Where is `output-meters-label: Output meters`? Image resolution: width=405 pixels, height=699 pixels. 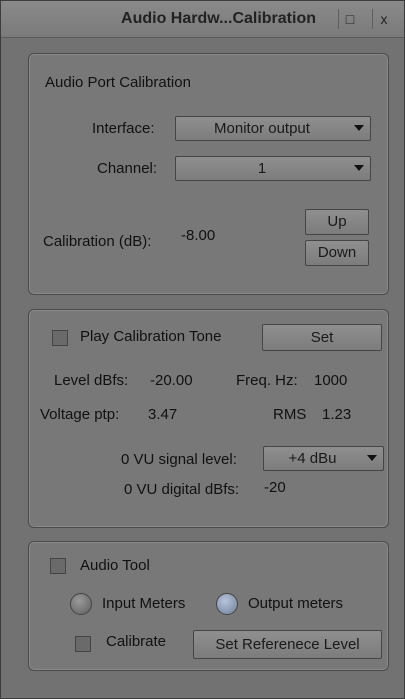
output-meters-label: Output meters is located at coordinates (296, 603).